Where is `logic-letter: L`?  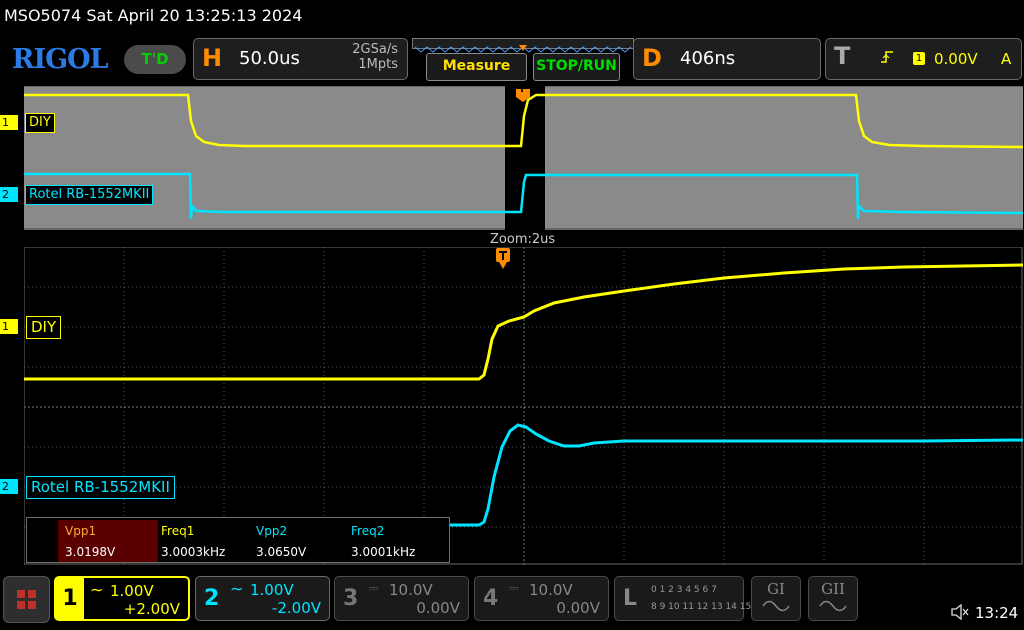
logic-letter: L is located at coordinates (630, 598).